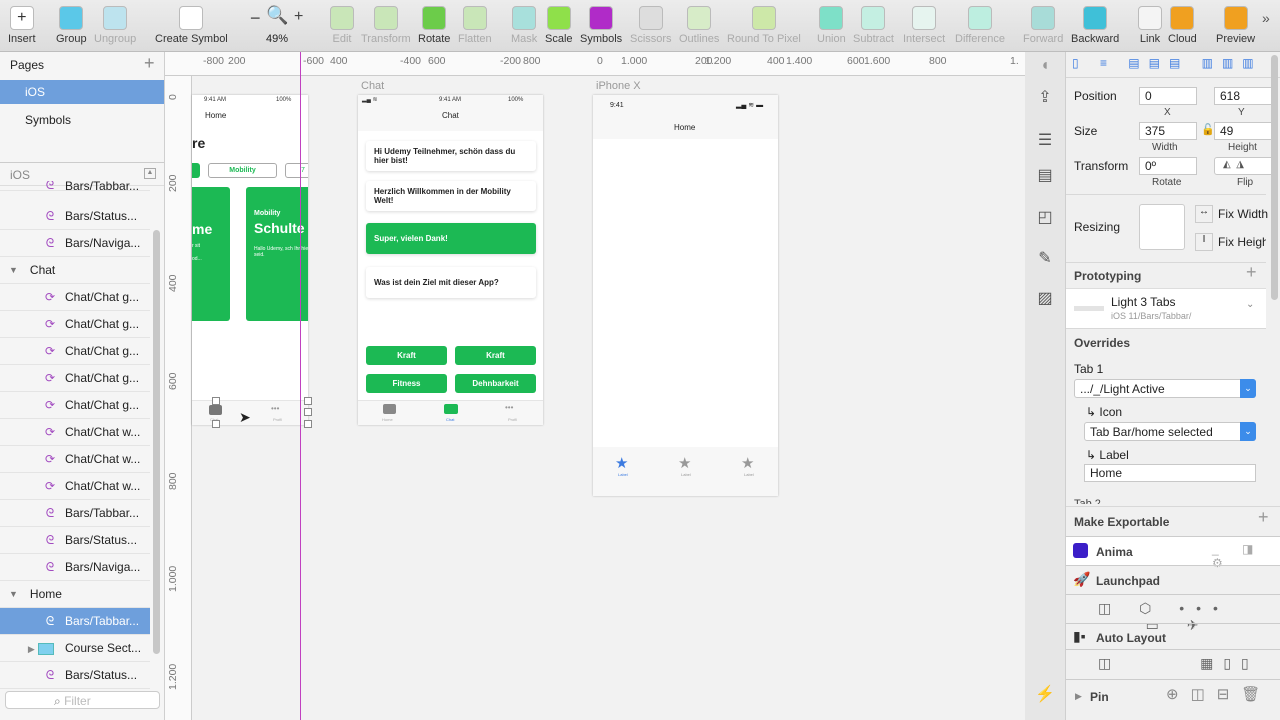 This screenshot has height=720, width=1280. I want to click on toolbar-preview-button: Preview, so click(1235, 25).